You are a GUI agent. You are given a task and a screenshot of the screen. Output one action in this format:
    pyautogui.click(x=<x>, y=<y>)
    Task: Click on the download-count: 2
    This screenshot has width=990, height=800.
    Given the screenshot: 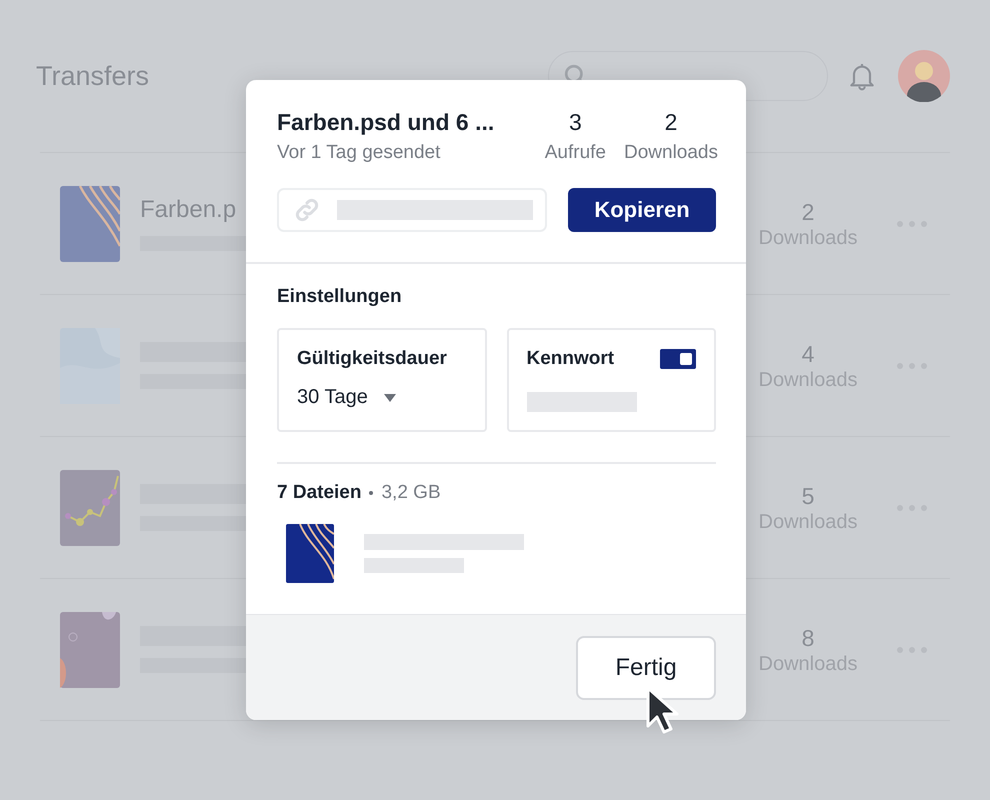 What is the action you would take?
    pyautogui.click(x=808, y=212)
    